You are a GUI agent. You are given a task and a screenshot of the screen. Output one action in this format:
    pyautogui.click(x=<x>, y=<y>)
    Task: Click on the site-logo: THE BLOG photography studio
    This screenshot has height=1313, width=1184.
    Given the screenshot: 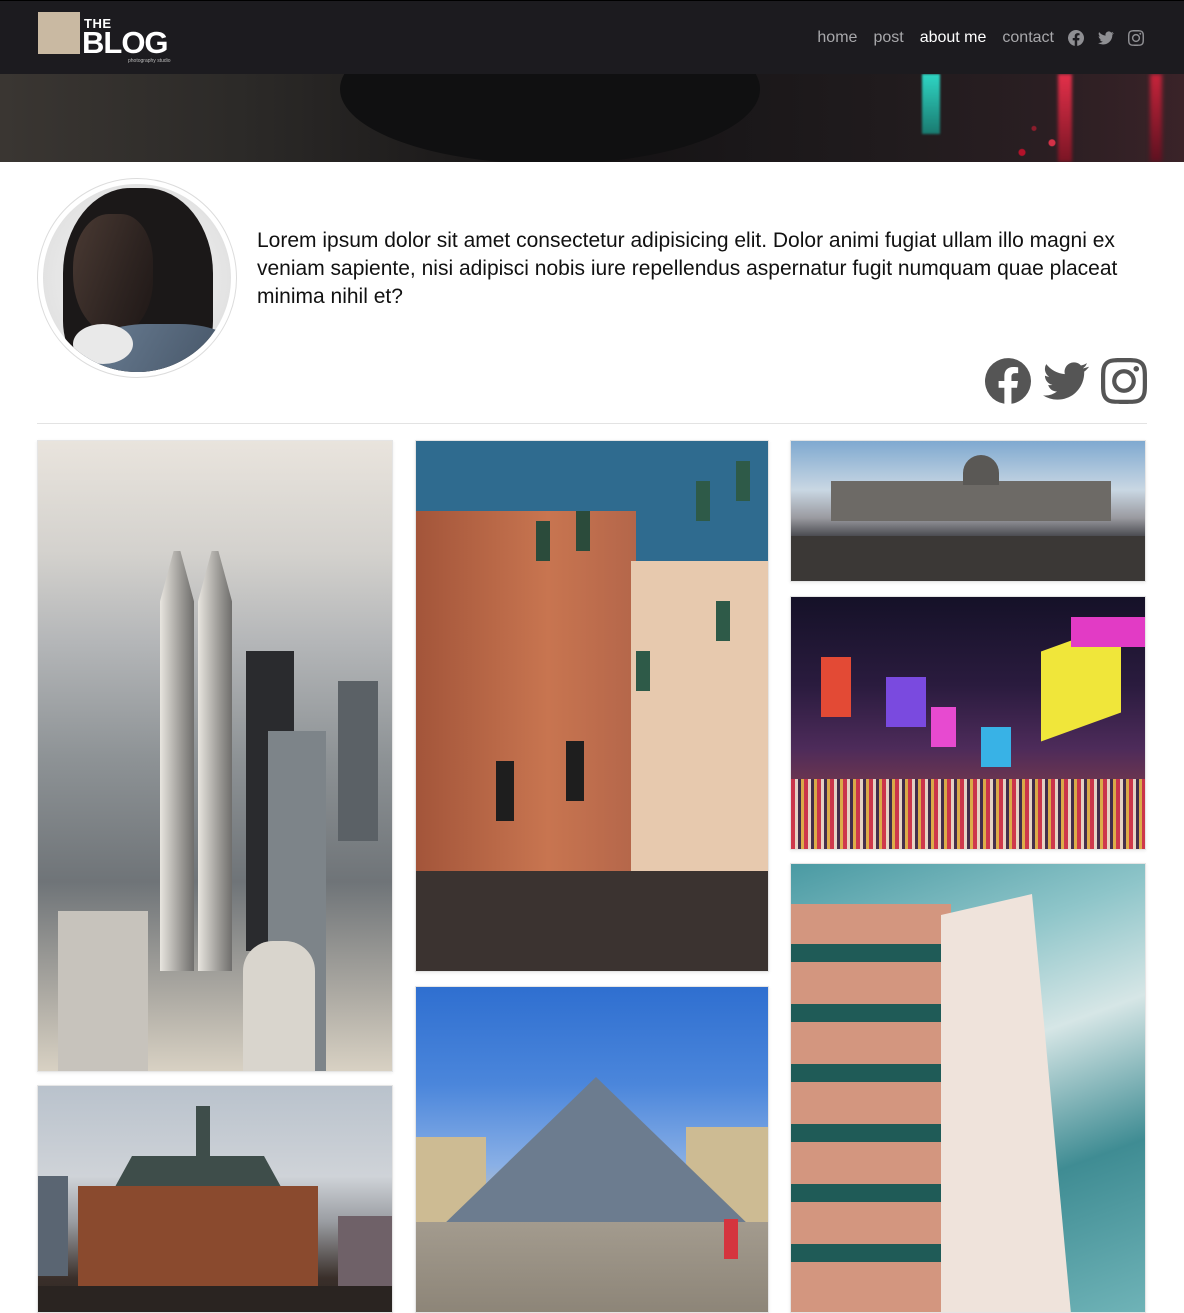 What is the action you would take?
    pyautogui.click(x=108, y=39)
    